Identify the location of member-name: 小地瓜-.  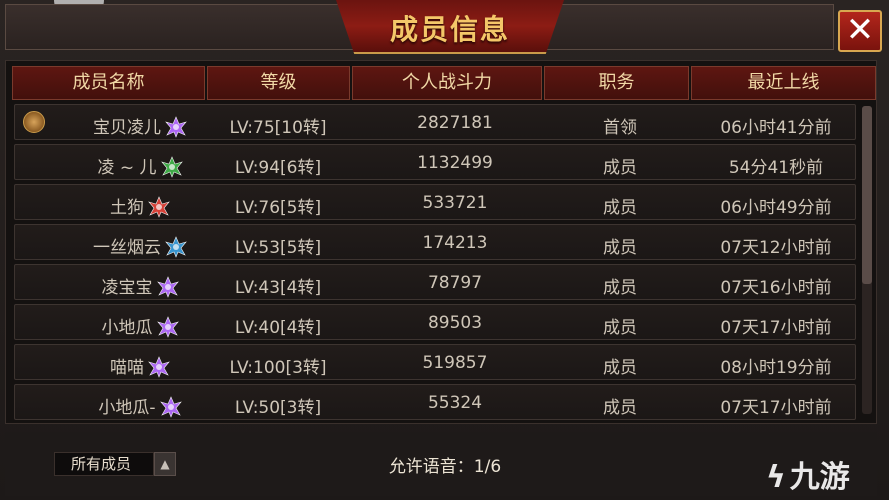
(127, 408).